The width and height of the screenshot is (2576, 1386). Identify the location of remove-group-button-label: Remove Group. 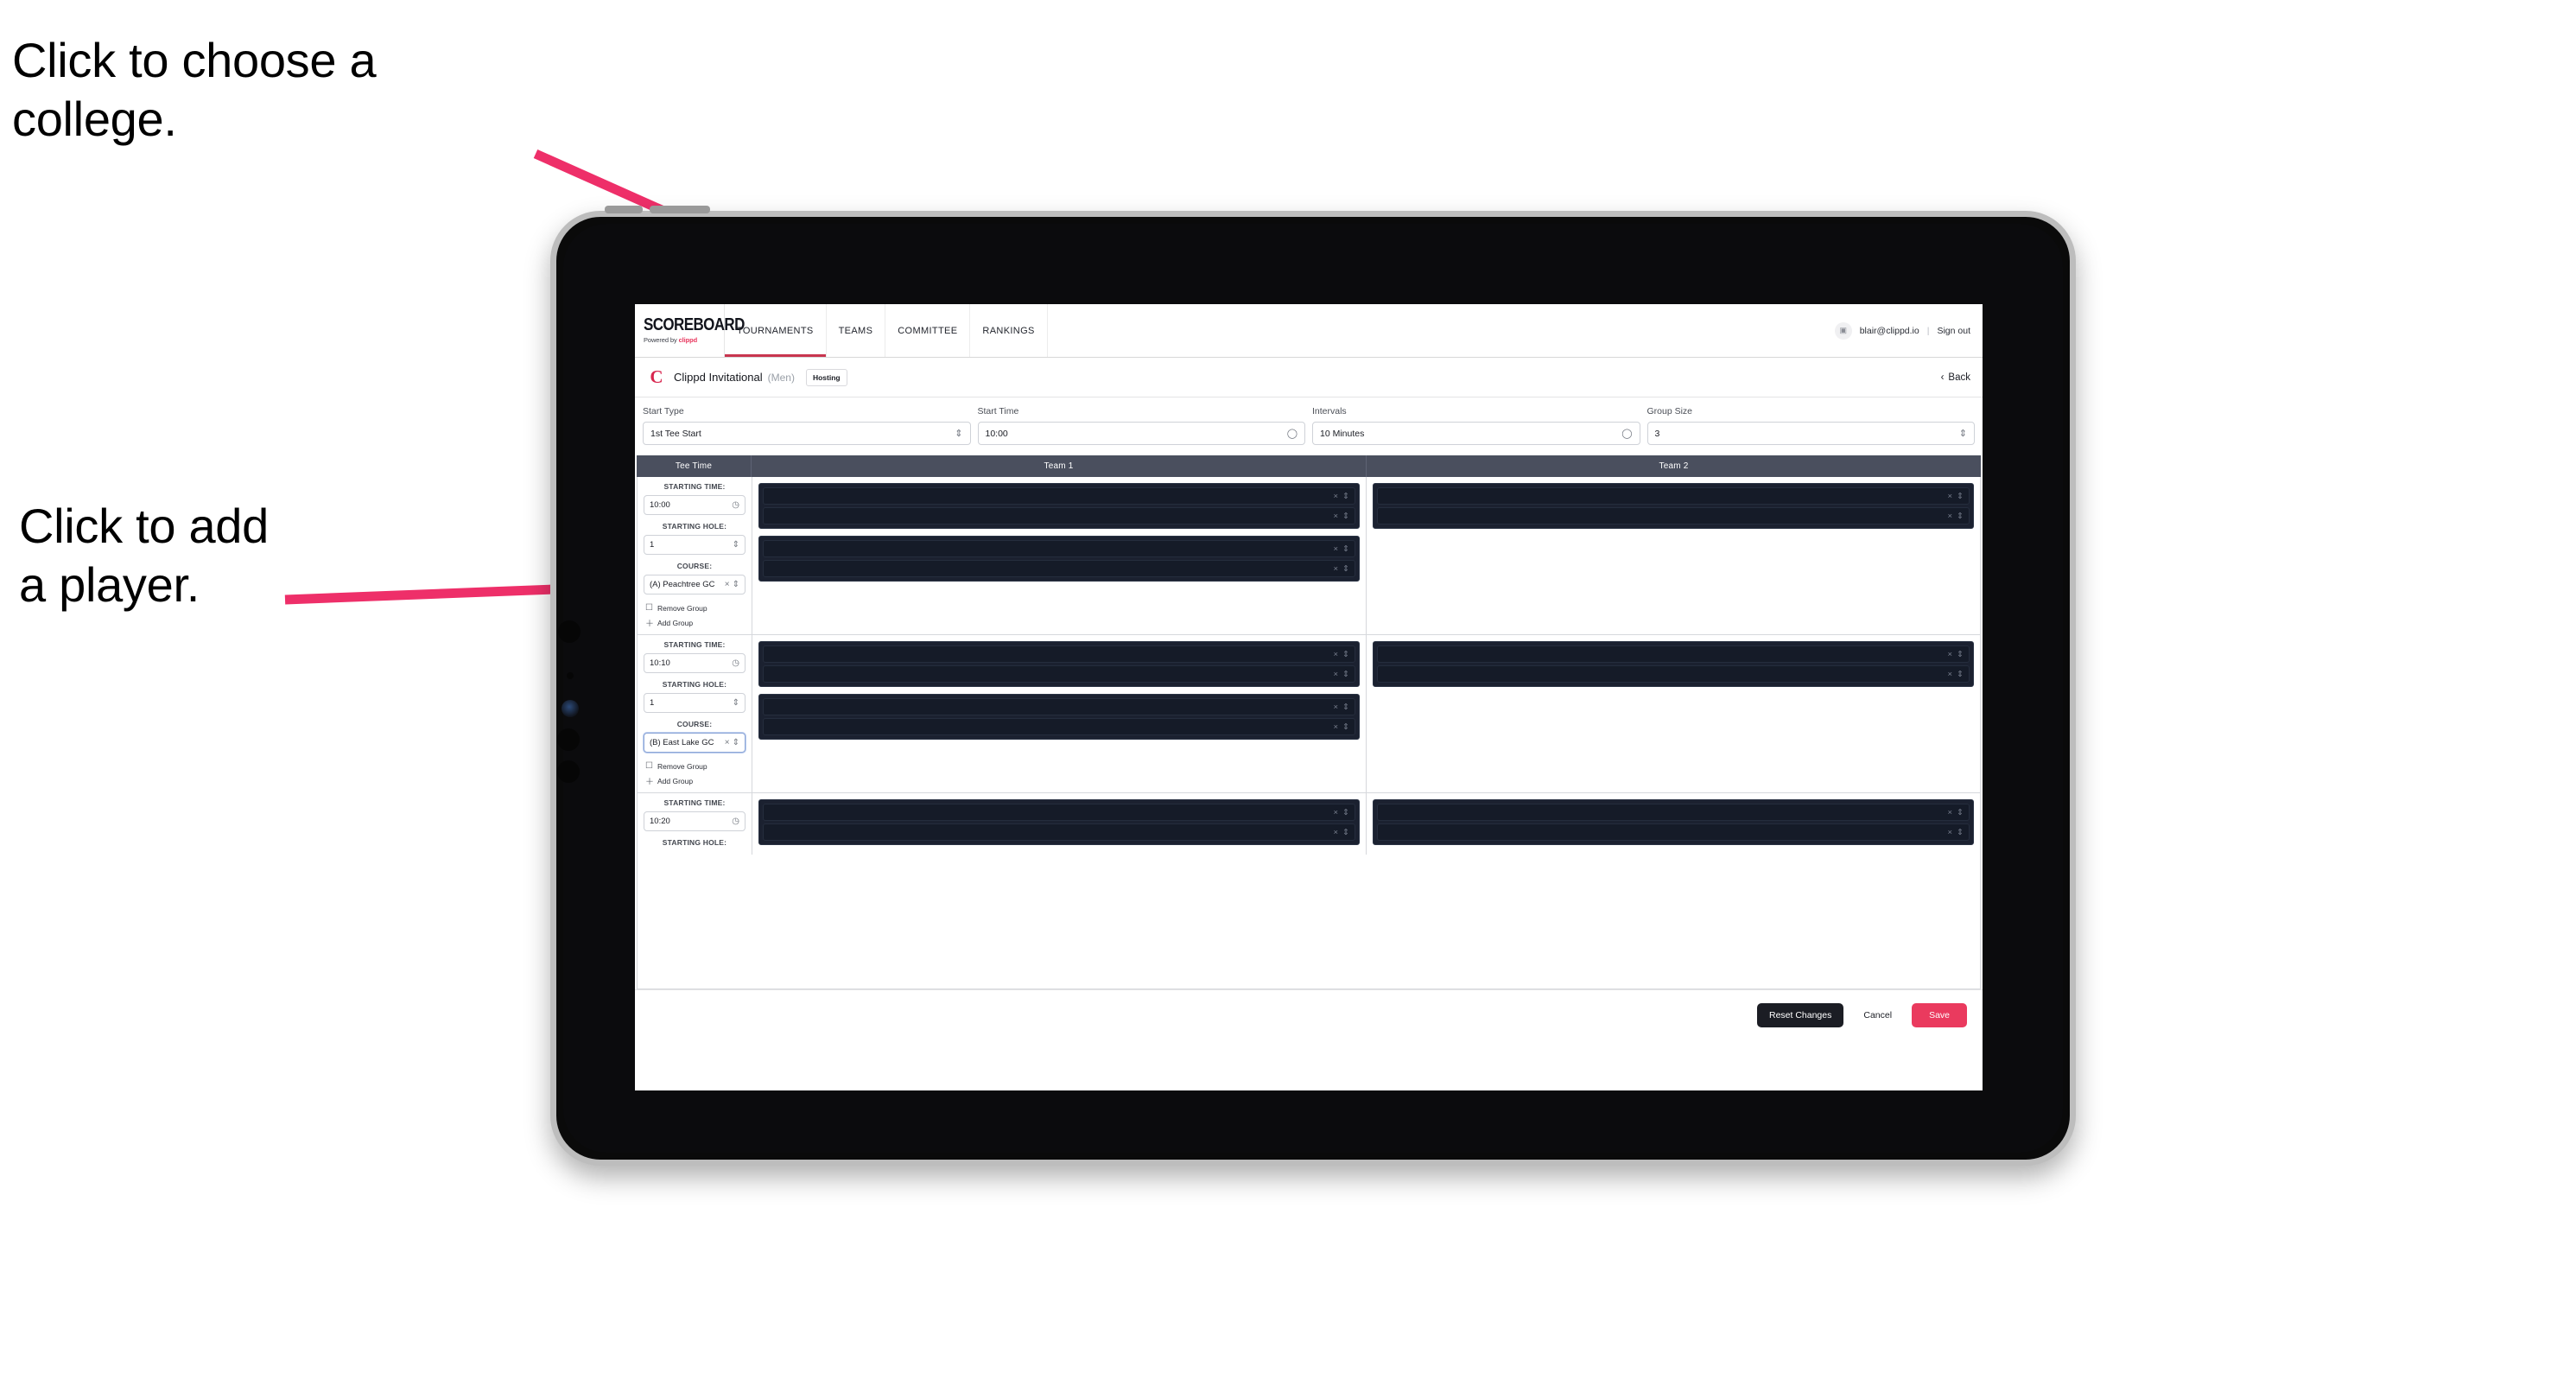
(682, 608).